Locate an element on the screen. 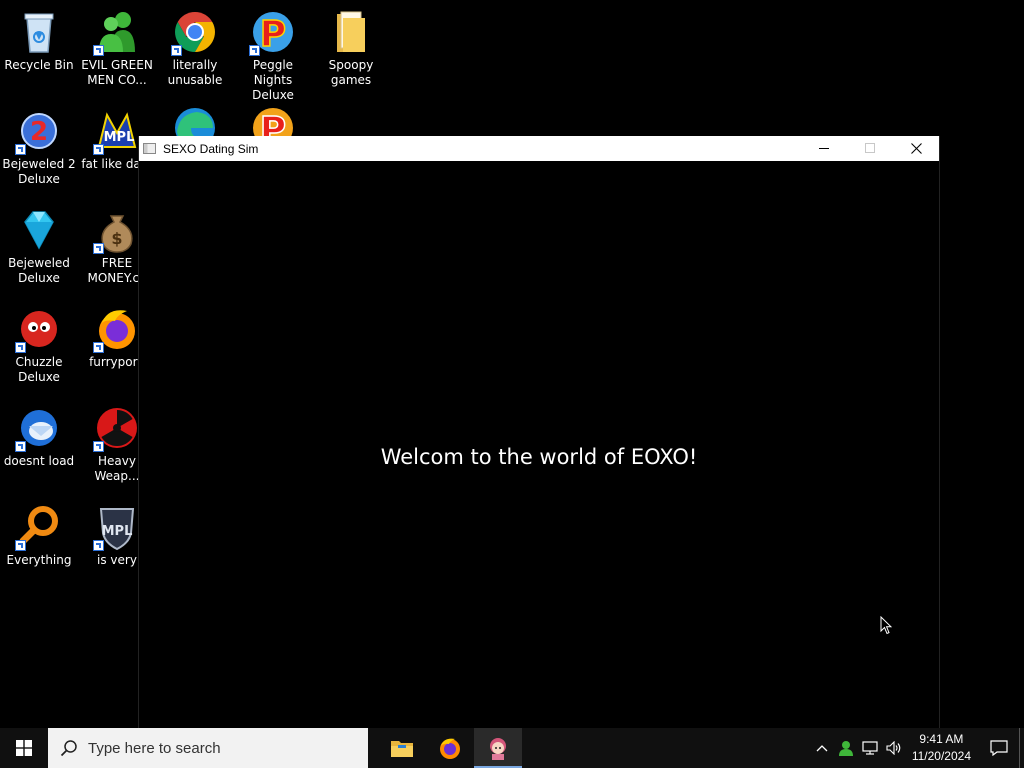 This screenshot has height=768, width=1024. svg-text: 2 is located at coordinates (39, 132).